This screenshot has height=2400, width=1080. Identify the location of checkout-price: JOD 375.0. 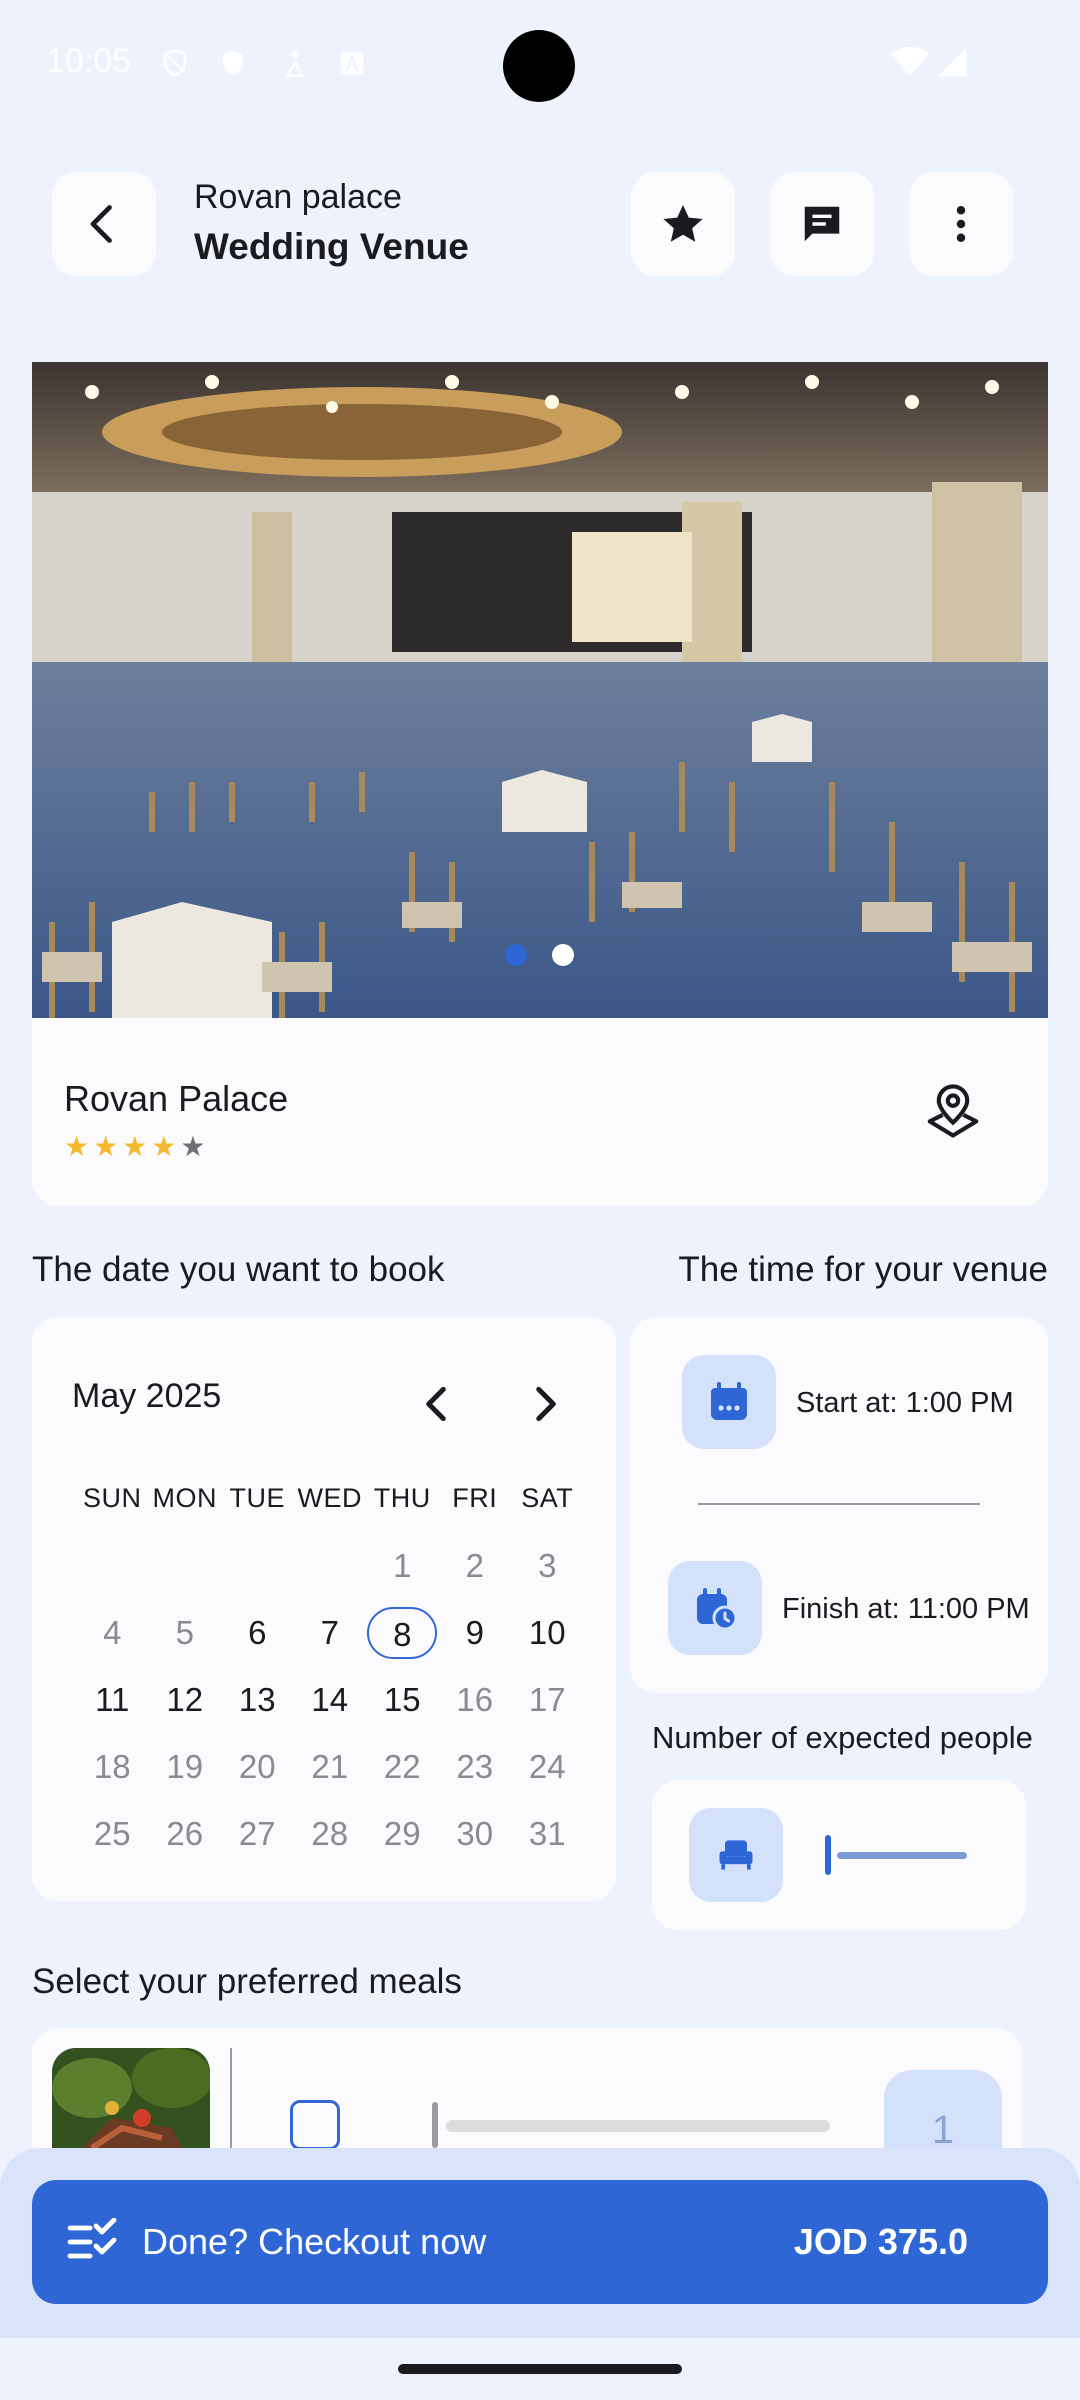
(880, 2241).